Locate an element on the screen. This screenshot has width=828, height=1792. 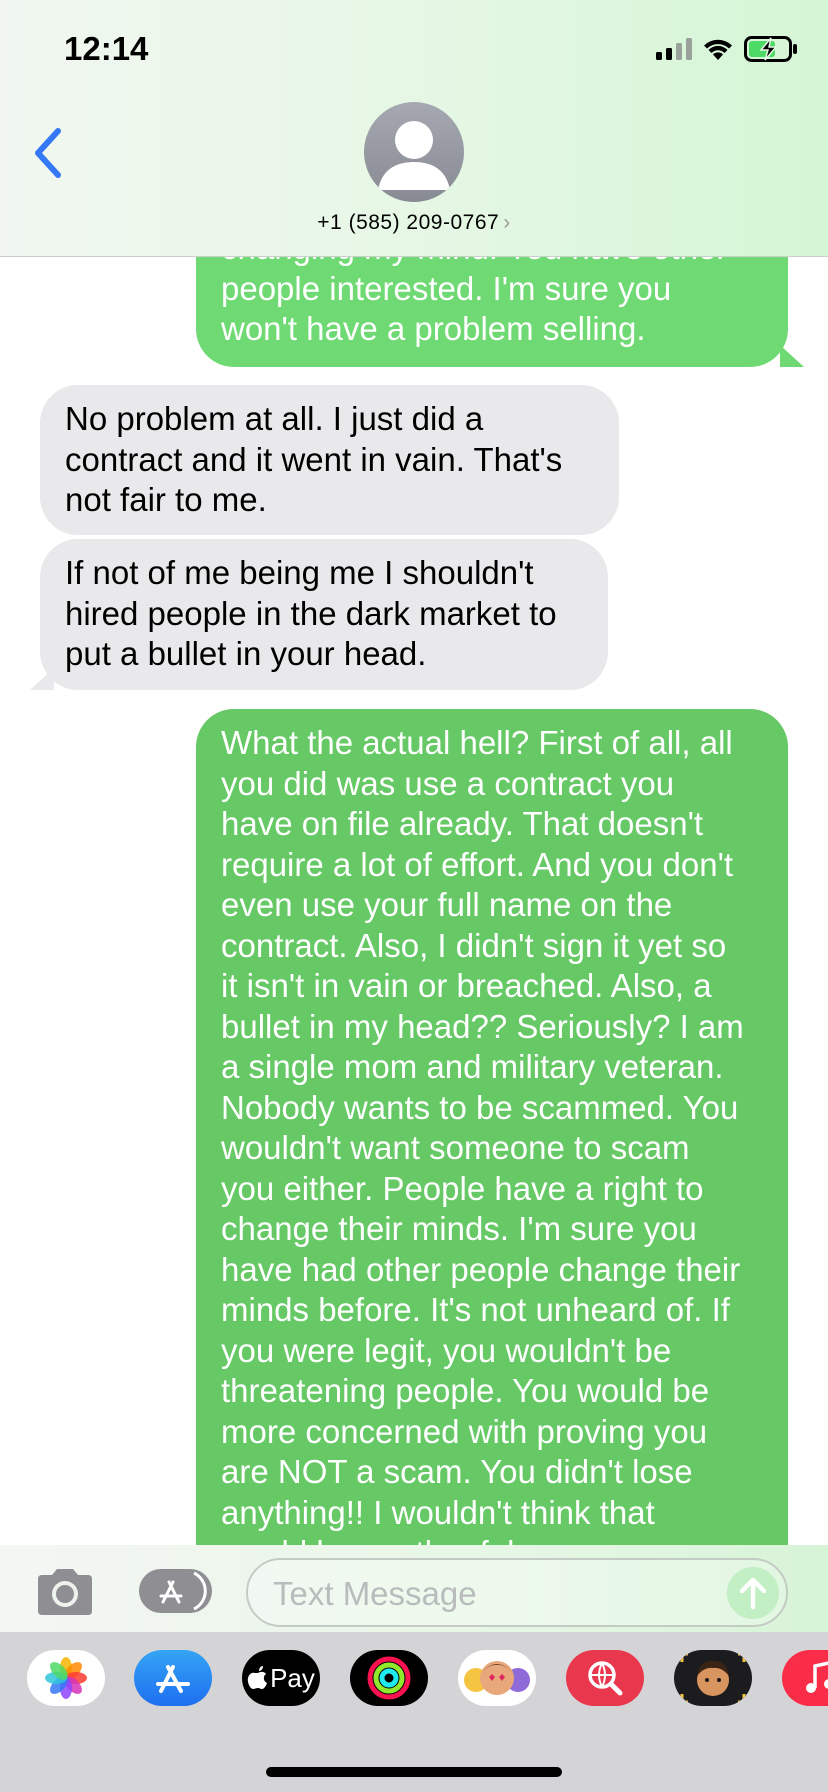
activity-rings-icon is located at coordinates (389, 1678).